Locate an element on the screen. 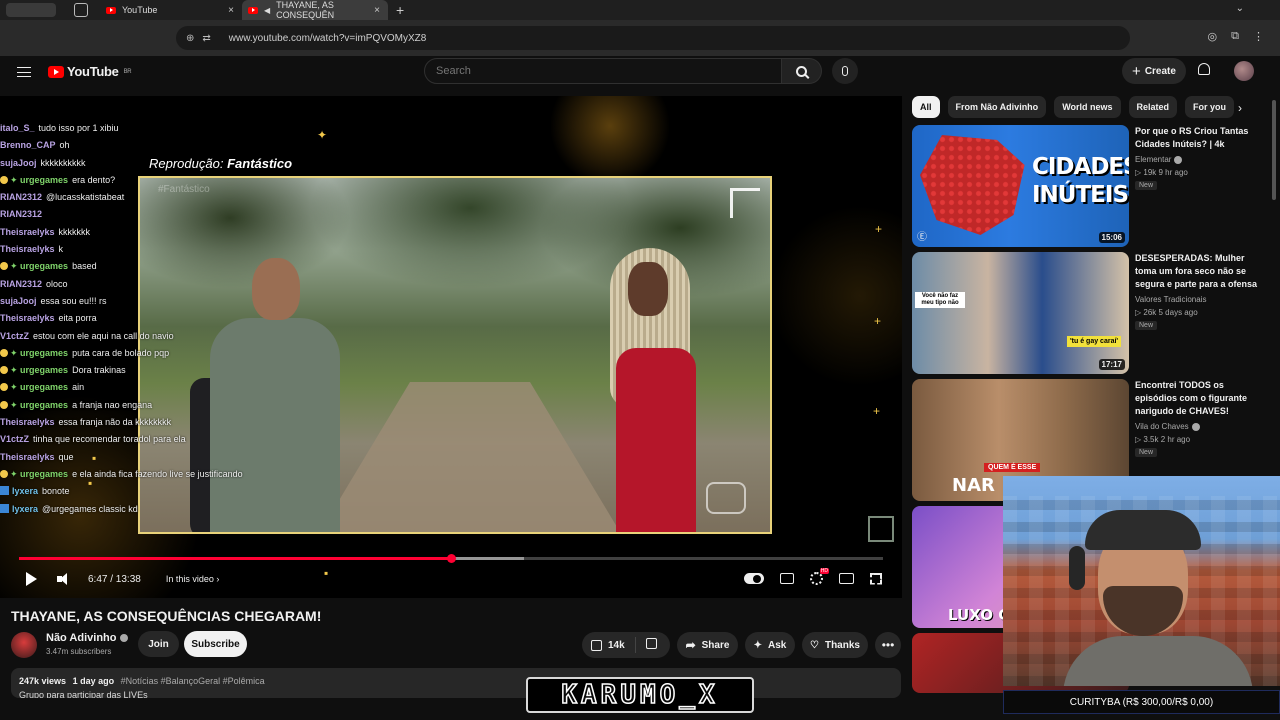 The height and width of the screenshot is (720, 1280). thanks-label: Thanks is located at coordinates (842, 645).